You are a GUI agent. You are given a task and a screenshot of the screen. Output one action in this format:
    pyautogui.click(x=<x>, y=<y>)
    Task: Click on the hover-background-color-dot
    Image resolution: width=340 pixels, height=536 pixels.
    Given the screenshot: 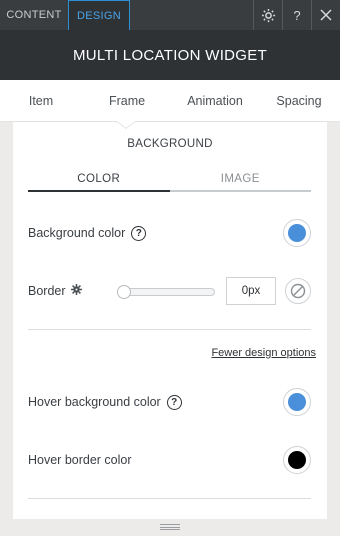 What is the action you would take?
    pyautogui.click(x=297, y=402)
    